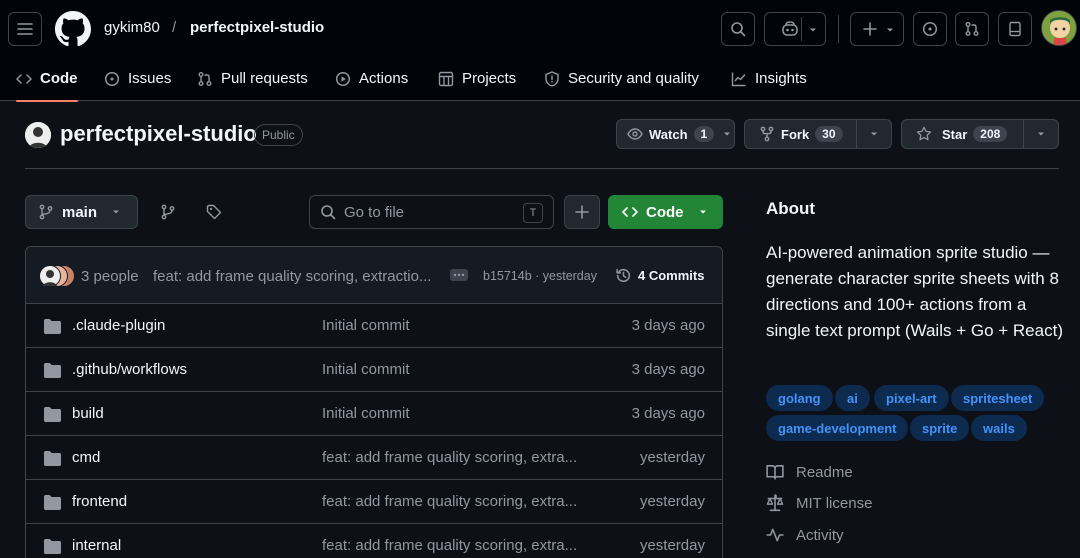  What do you see at coordinates (911, 398) in the screenshot?
I see `topic-tag: pixel-art` at bounding box center [911, 398].